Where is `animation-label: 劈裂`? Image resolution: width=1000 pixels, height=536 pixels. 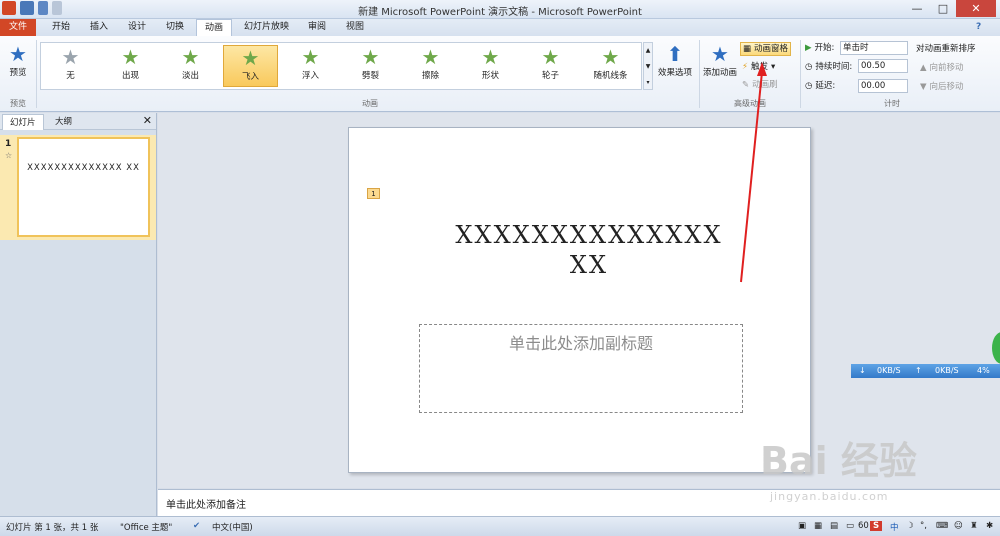 animation-label: 劈裂 is located at coordinates (370, 76).